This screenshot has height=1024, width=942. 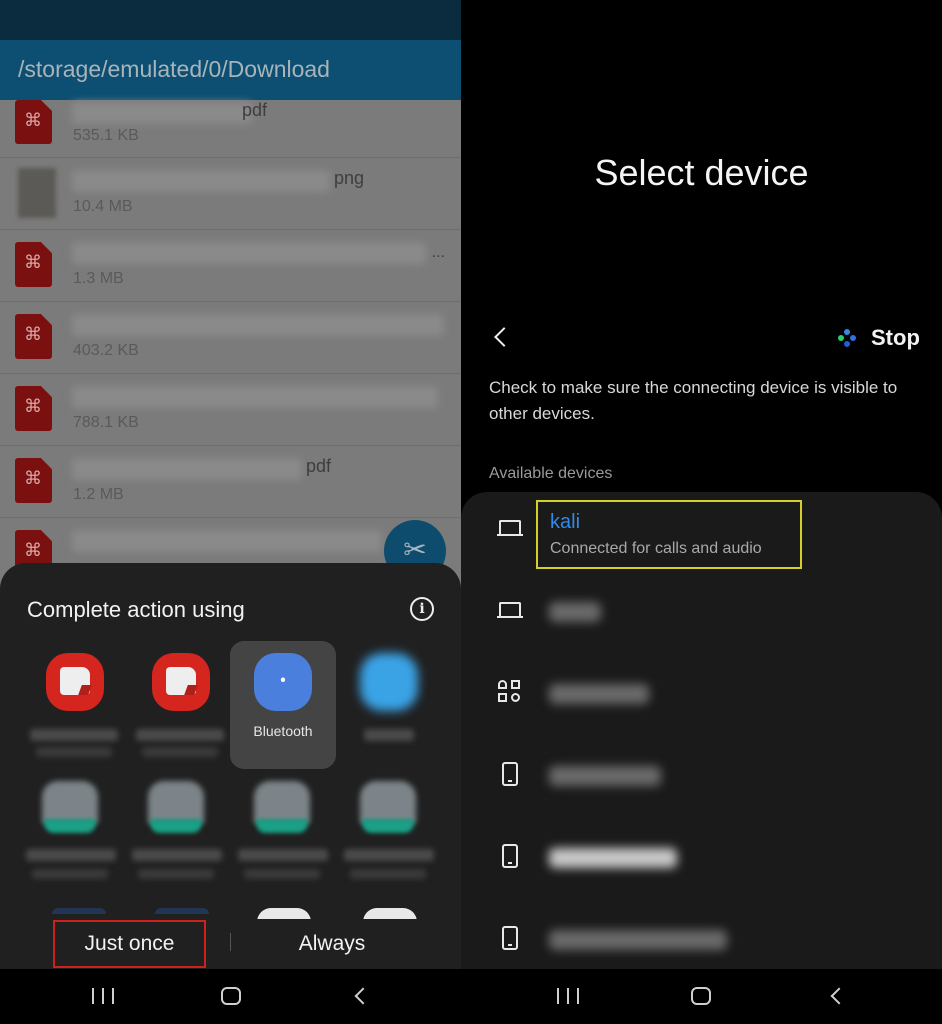 What do you see at coordinates (98, 278) in the screenshot?
I see `file-size: 1.3 MB` at bounding box center [98, 278].